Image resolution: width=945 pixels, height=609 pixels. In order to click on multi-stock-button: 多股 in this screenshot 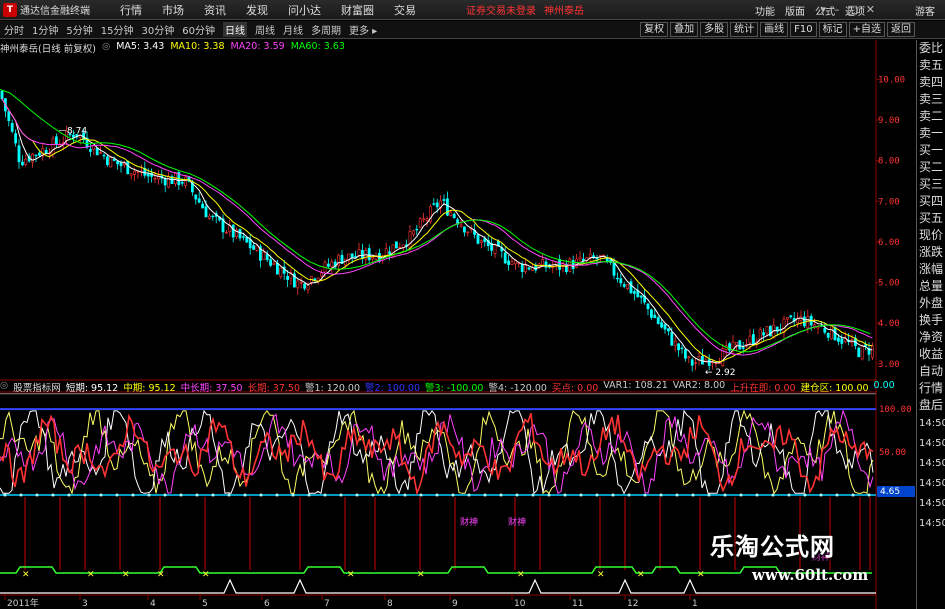, I will do `click(714, 29)`.